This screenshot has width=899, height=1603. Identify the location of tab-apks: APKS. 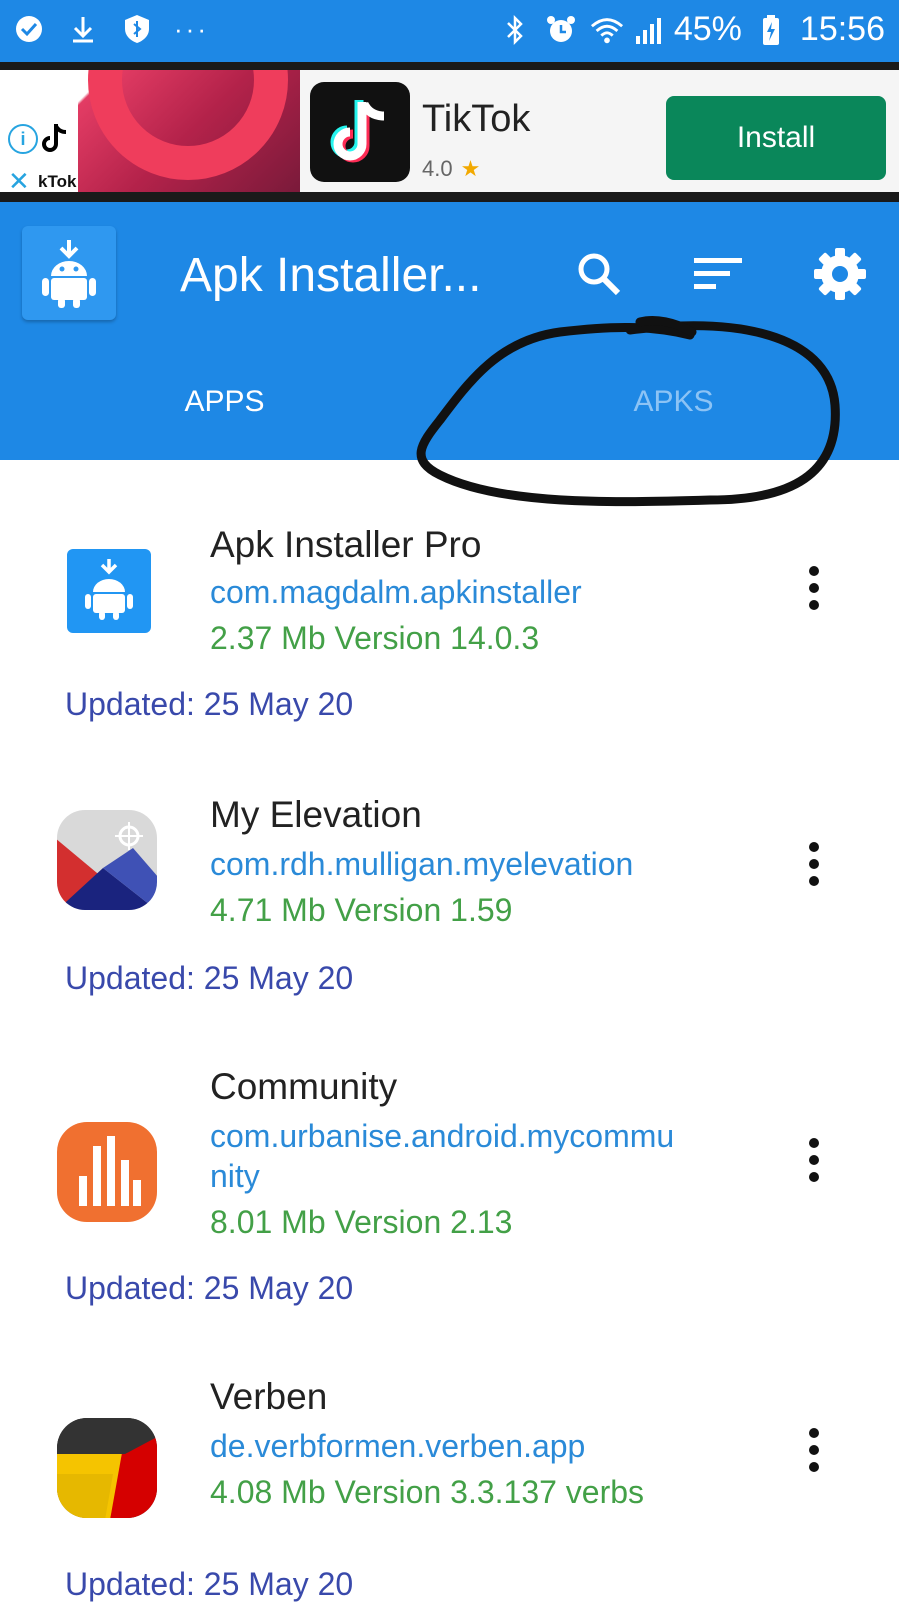
(673, 402).